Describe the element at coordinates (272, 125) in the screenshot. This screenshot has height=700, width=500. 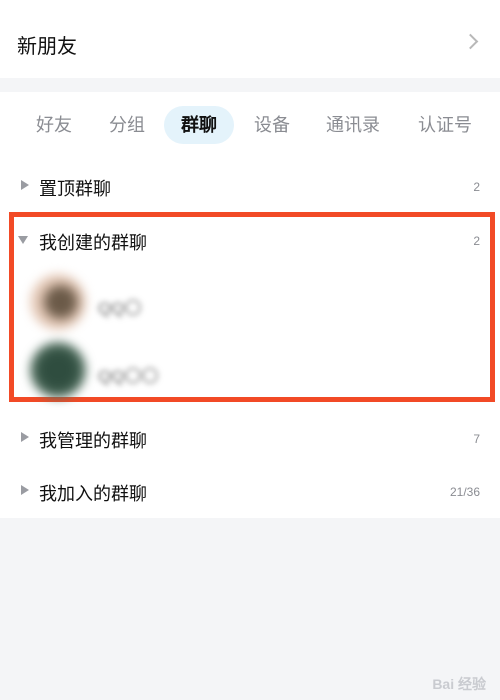
I see `tab-devices: 设备` at that location.